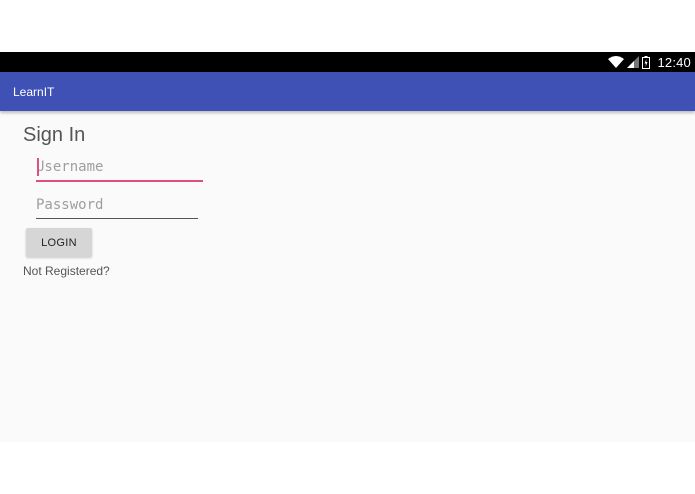  Describe the element at coordinates (117, 207) in the screenshot. I see `password-input: Password` at that location.